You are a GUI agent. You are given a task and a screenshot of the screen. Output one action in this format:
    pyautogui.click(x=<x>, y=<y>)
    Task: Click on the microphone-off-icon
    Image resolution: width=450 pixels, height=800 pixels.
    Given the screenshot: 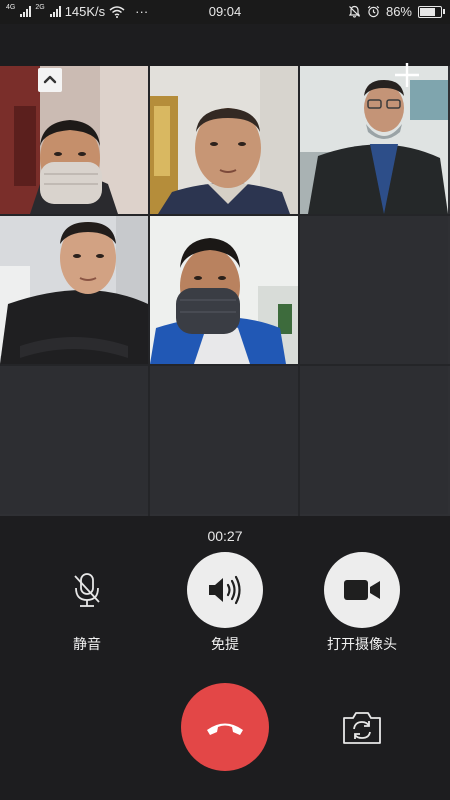 What is the action you would take?
    pyautogui.click(x=87, y=590)
    